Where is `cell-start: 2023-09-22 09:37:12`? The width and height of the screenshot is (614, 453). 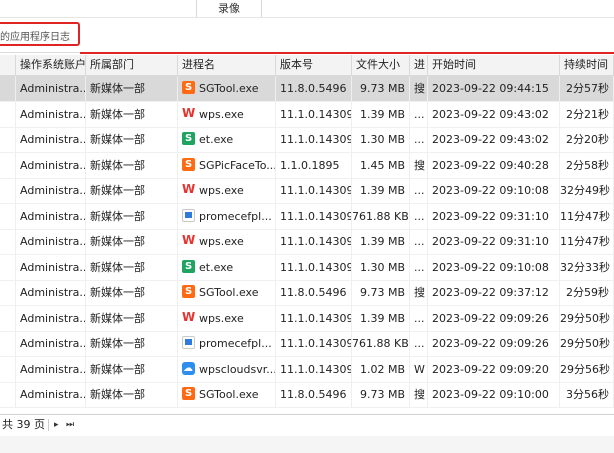
cell-start: 2023-09-22 09:37:12 is located at coordinates (494, 292).